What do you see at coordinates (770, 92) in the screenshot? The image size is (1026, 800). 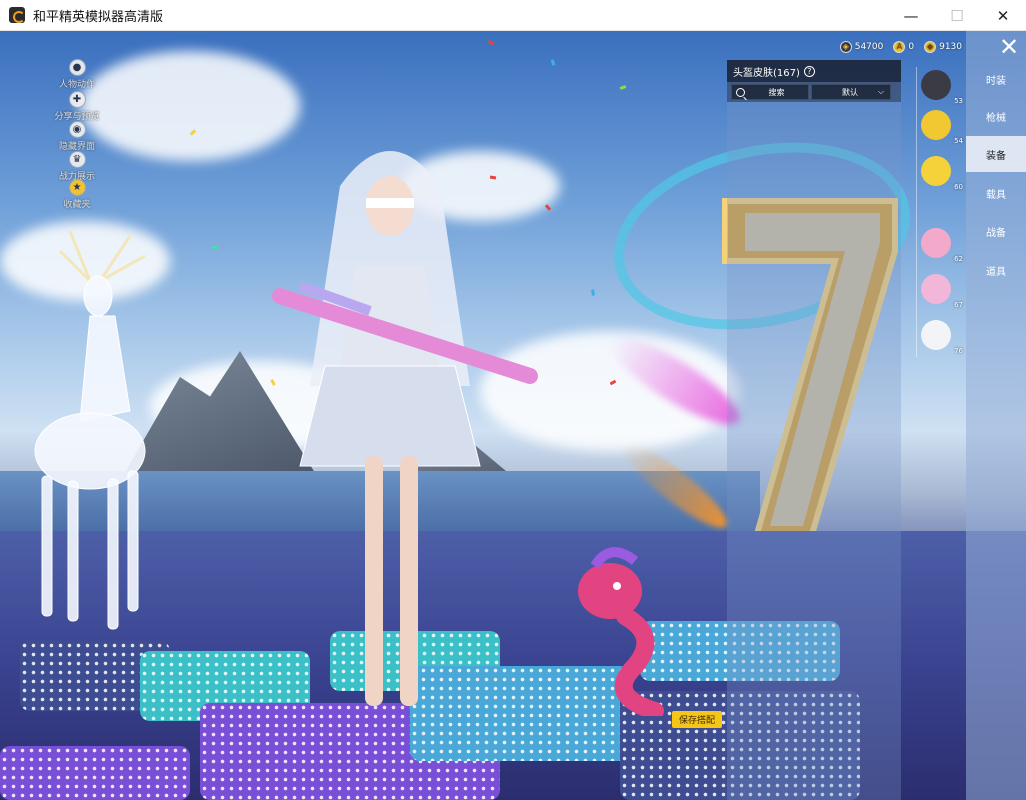 I see `search-input: 搜索` at bounding box center [770, 92].